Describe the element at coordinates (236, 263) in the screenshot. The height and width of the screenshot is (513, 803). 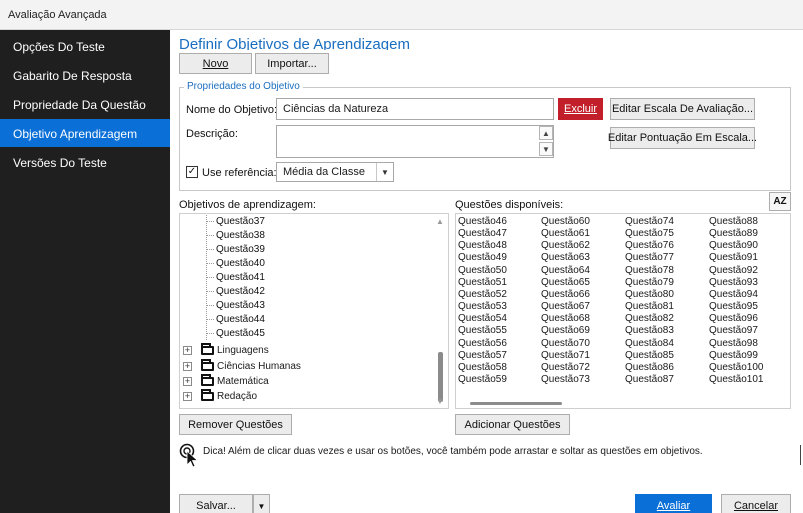
I see `tree-question-item: Questão40` at that location.